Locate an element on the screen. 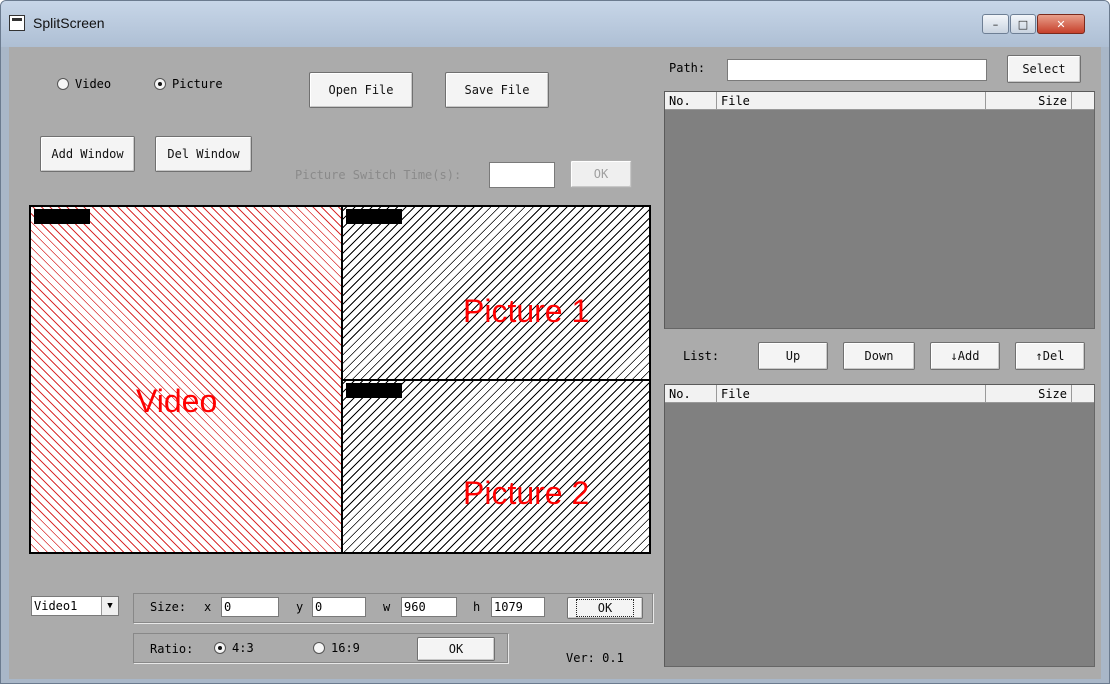 The height and width of the screenshot is (684, 1110). file-table: No. File Size is located at coordinates (879, 210).